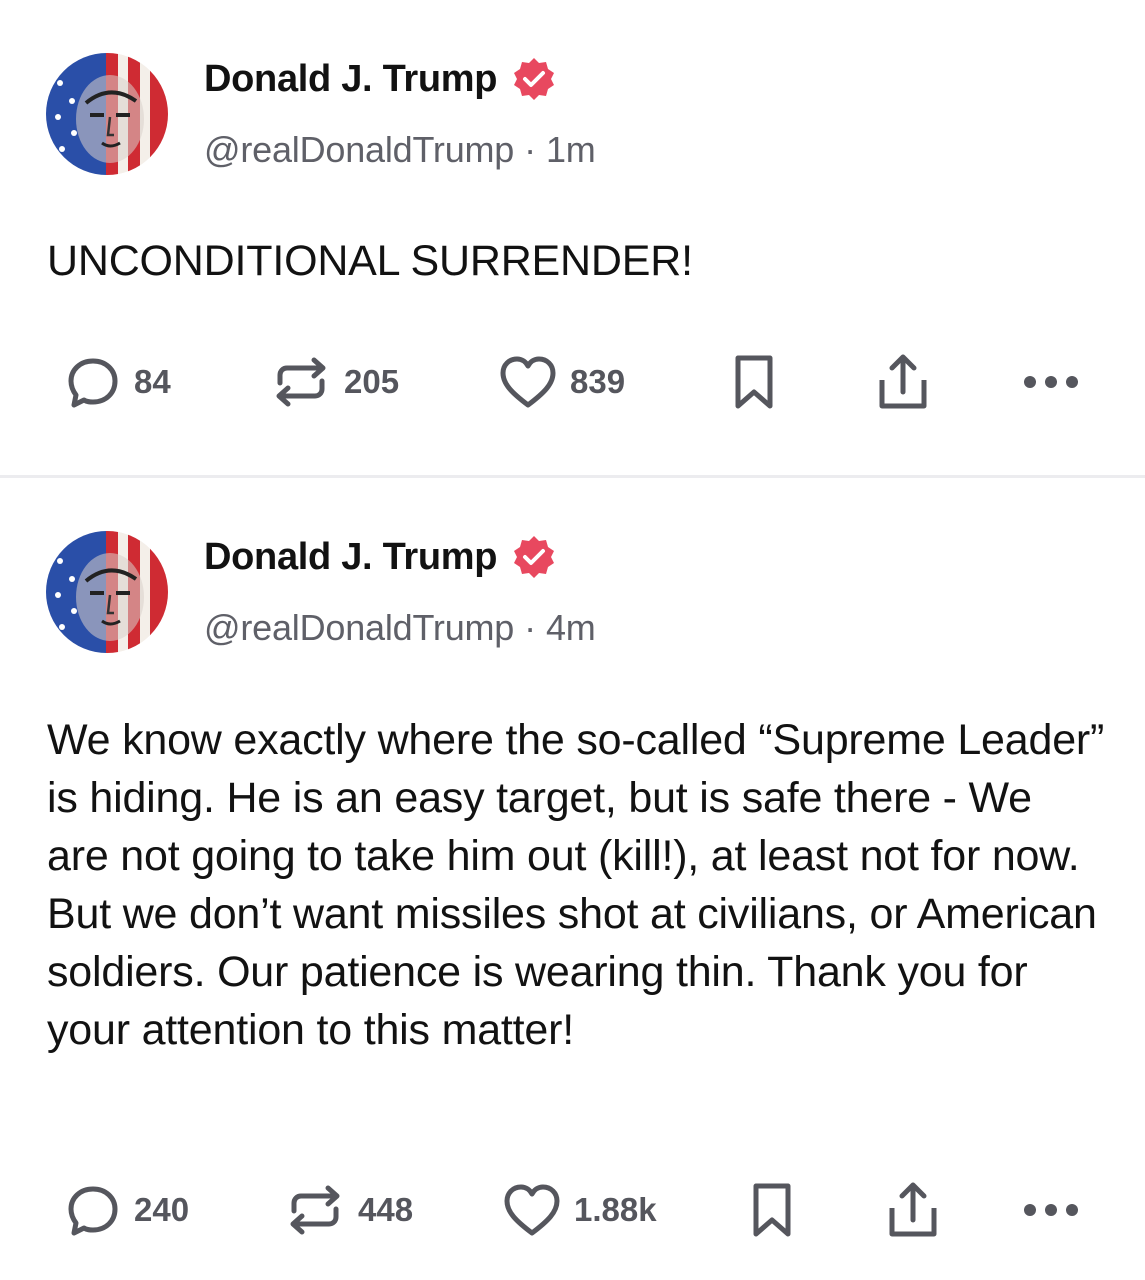 The height and width of the screenshot is (1280, 1145). I want to click on repost-button: 448, so click(348, 1210).